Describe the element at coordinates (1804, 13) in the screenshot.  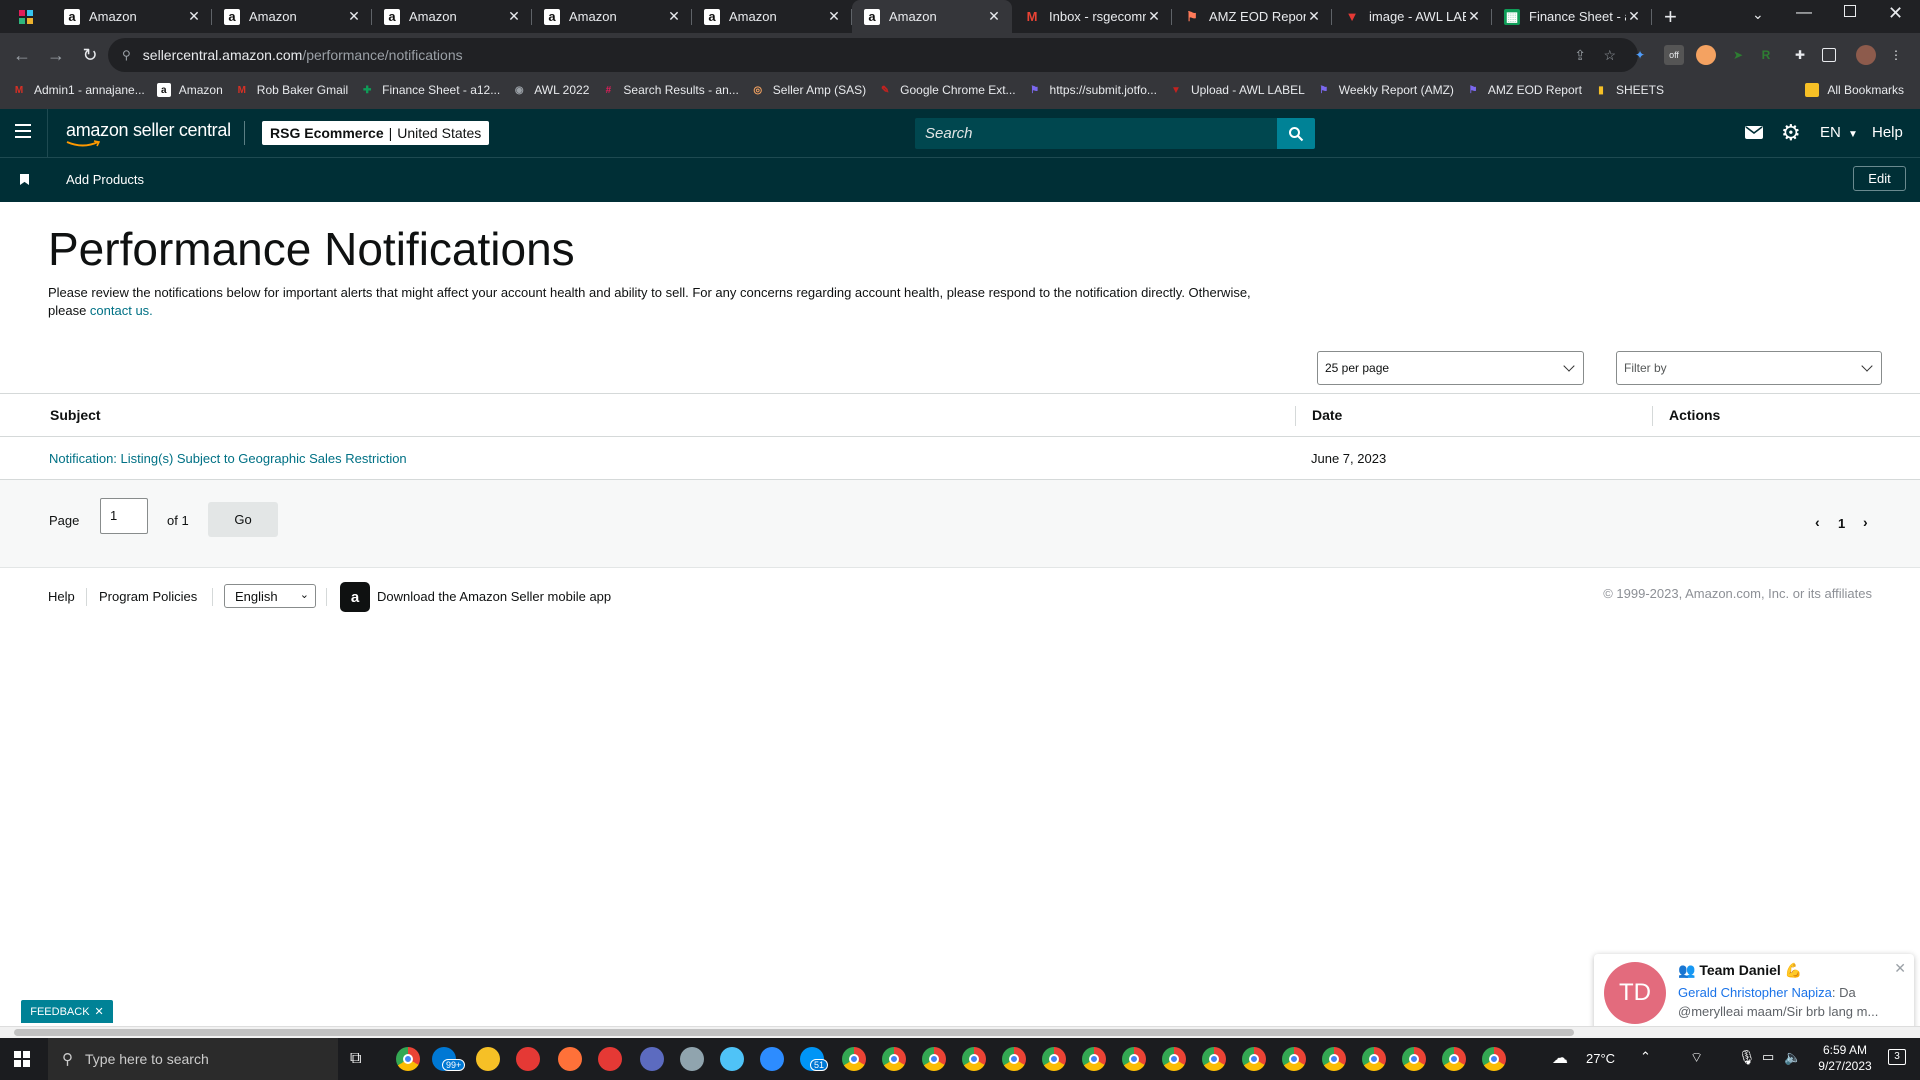
I see `minimize-button: —` at that location.